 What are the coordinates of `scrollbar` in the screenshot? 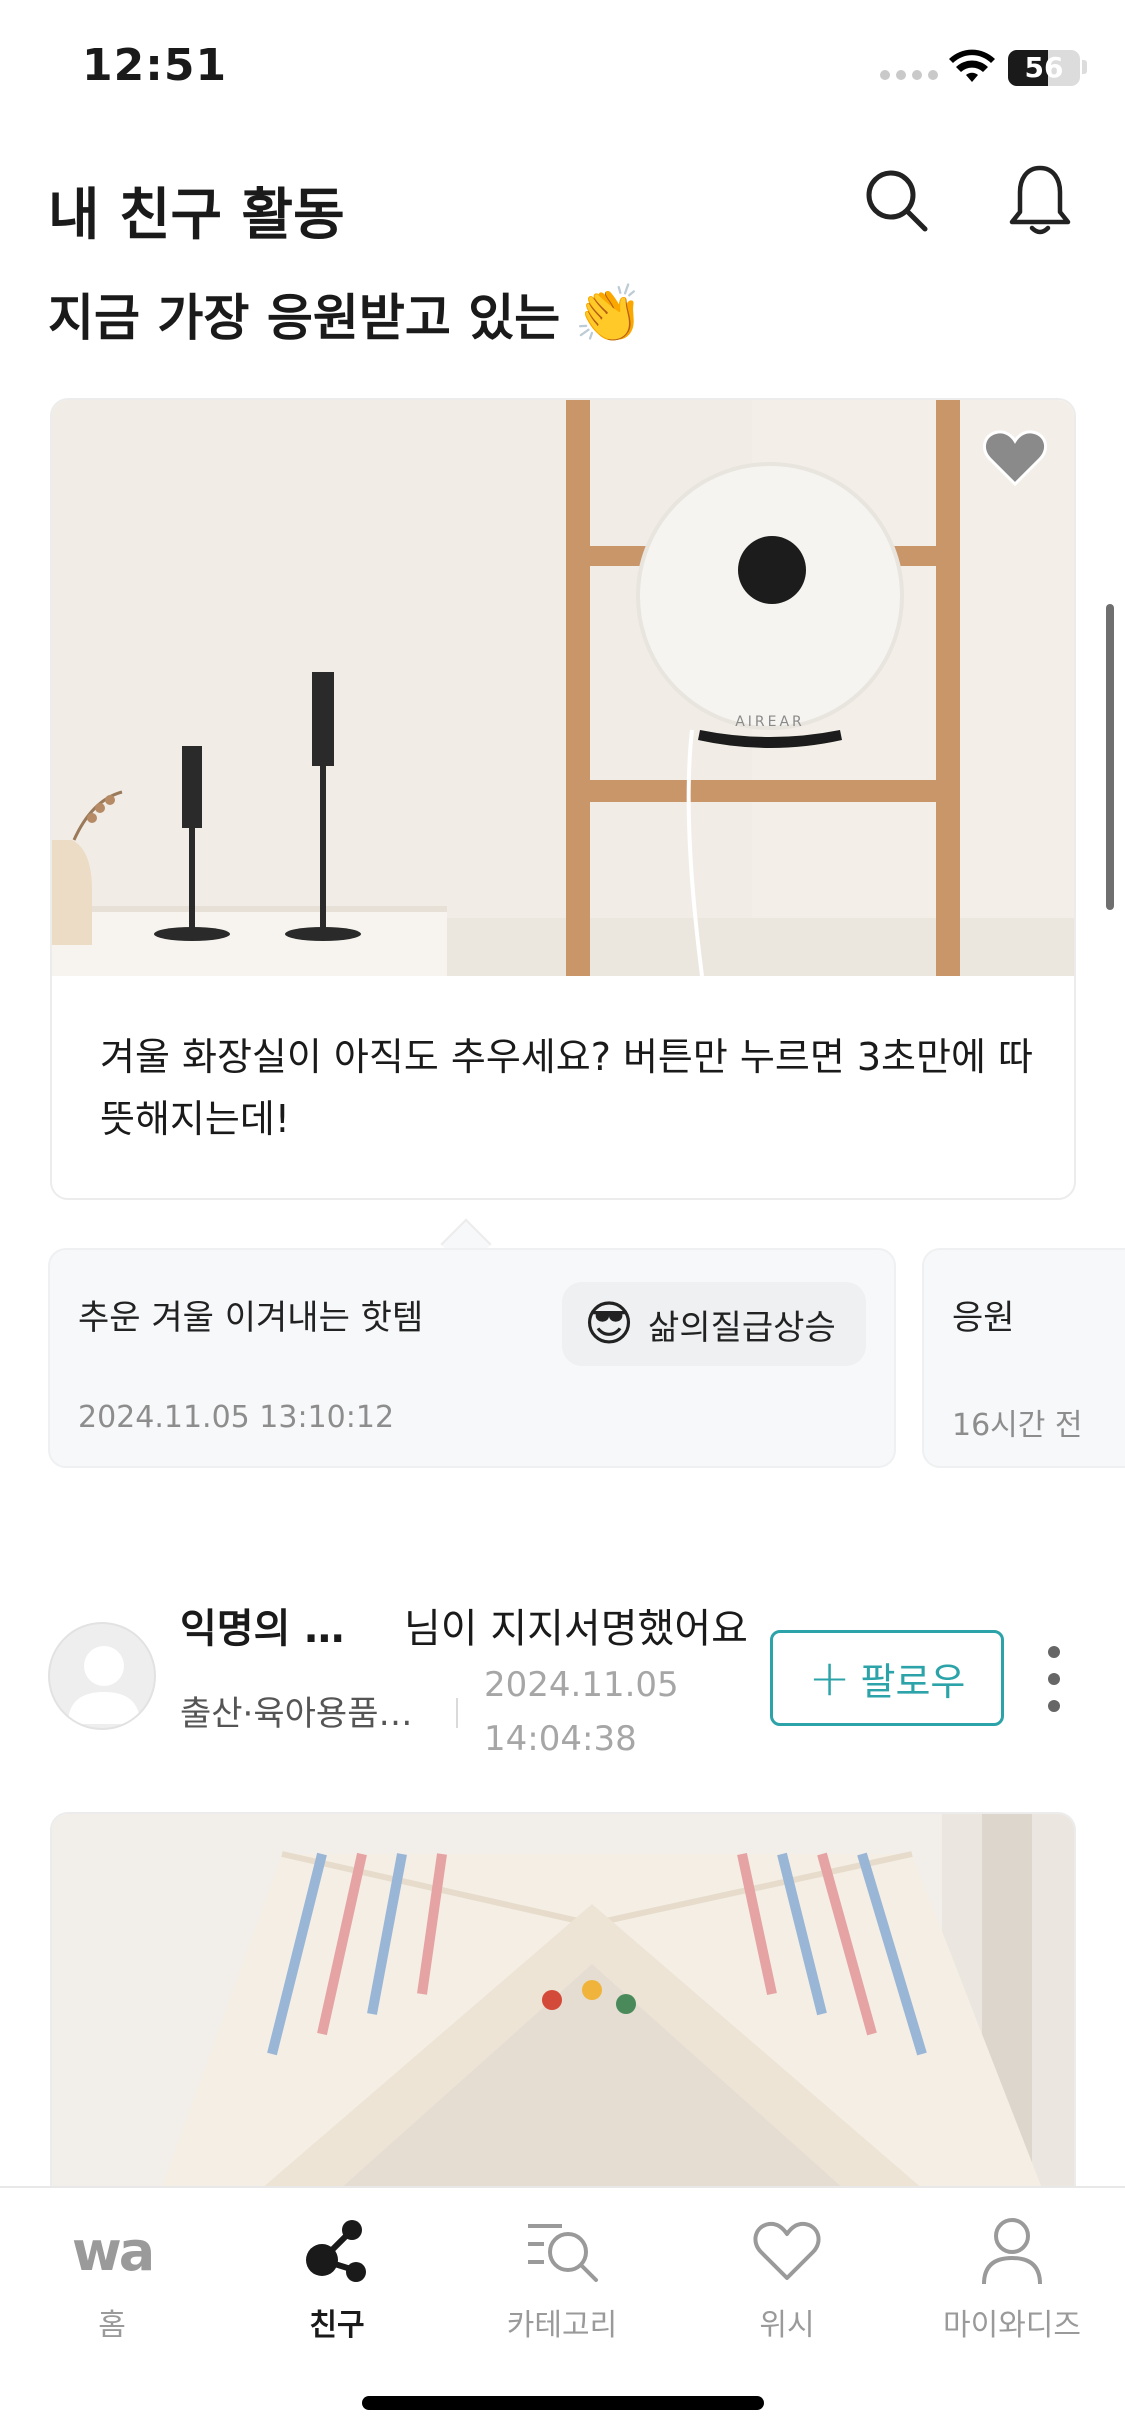 It's located at (1110, 757).